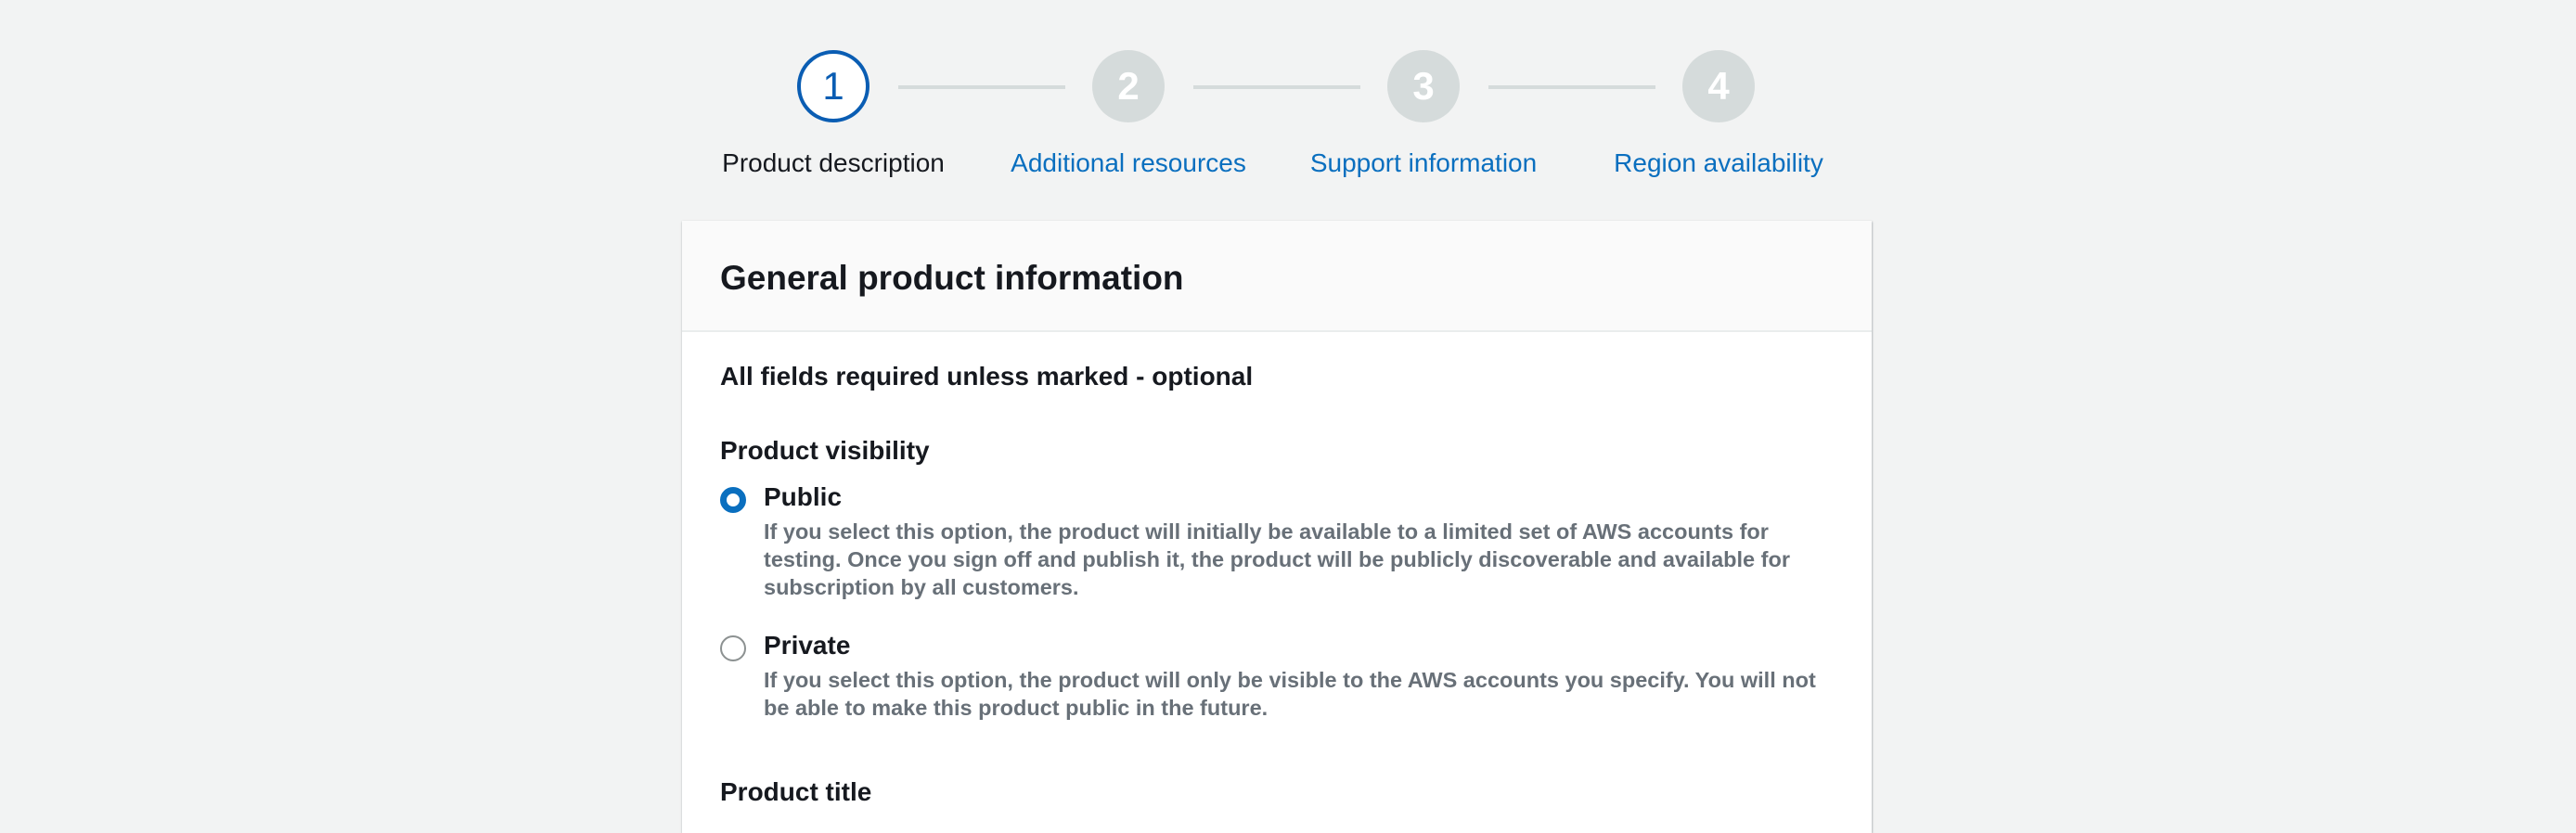 The height and width of the screenshot is (833, 2576). Describe the element at coordinates (803, 497) in the screenshot. I see `public-option-label: Public` at that location.